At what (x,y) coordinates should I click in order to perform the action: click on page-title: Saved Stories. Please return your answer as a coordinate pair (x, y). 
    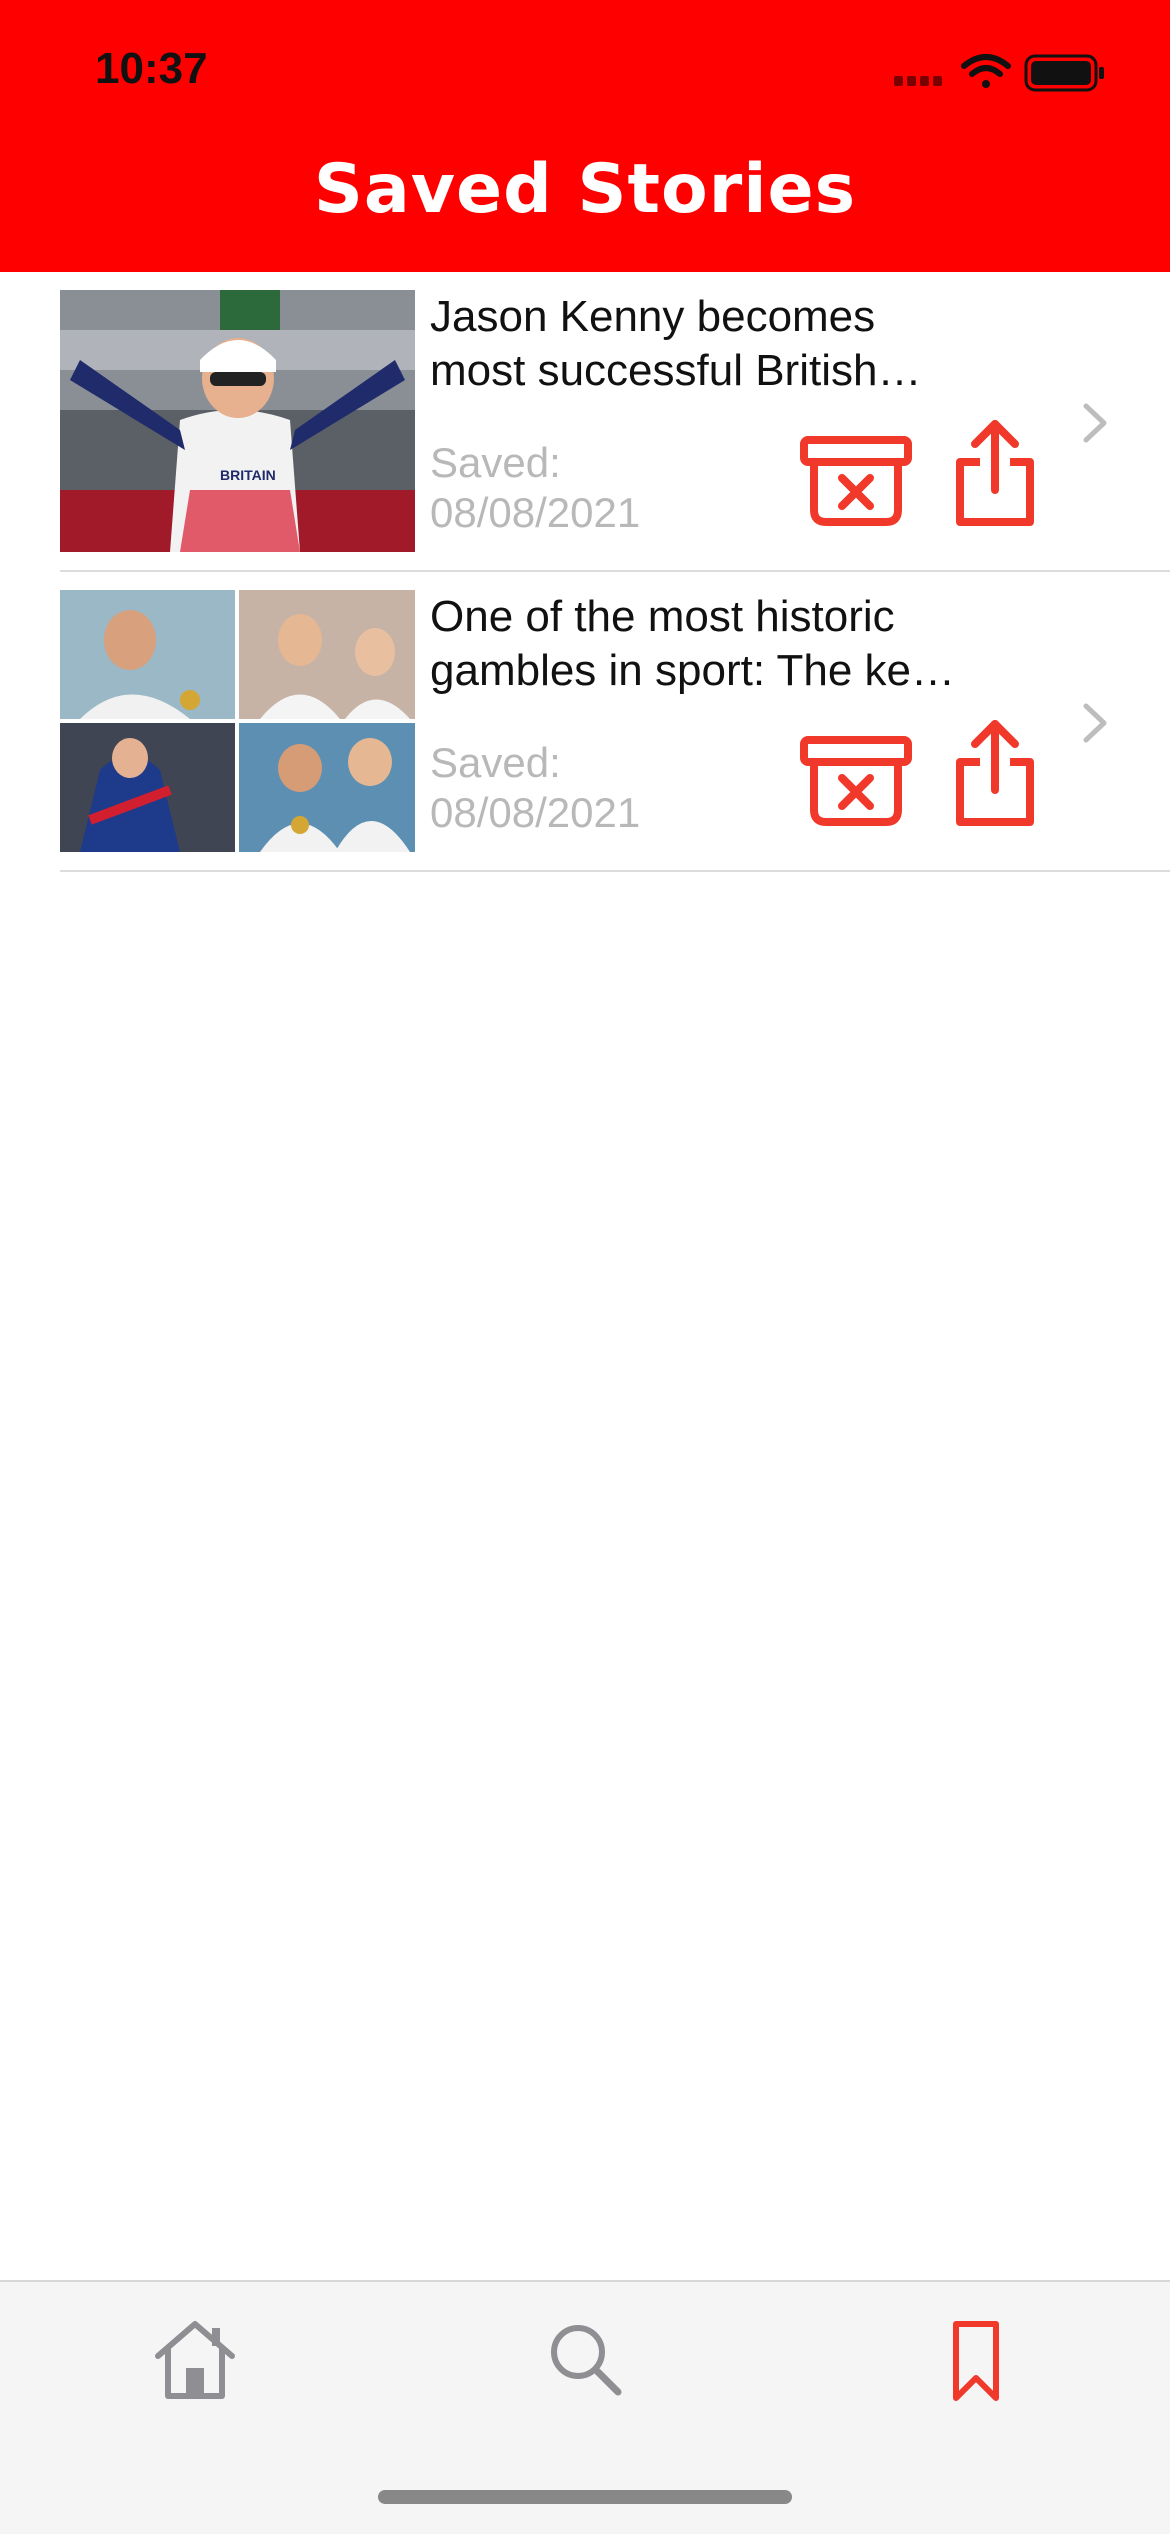
    Looking at the image, I should click on (585, 189).